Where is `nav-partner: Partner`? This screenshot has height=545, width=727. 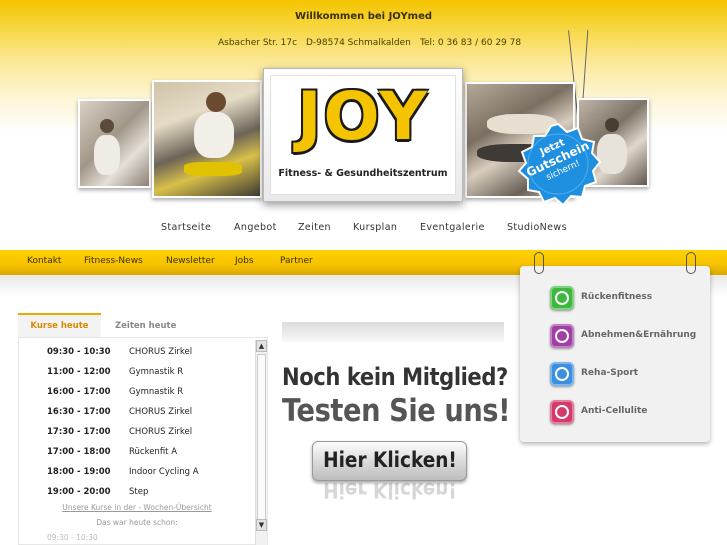 nav-partner: Partner is located at coordinates (296, 261).